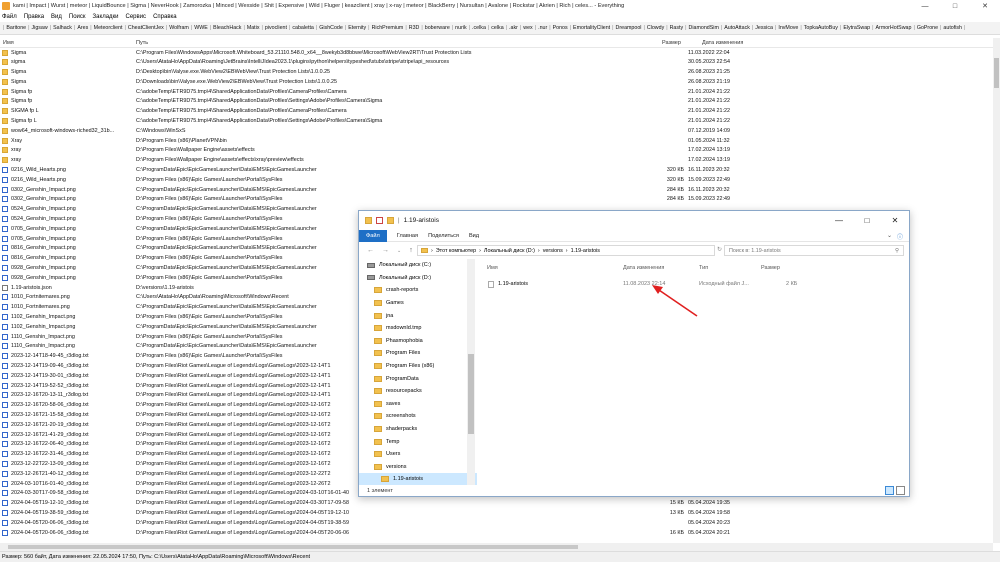 This screenshot has height=562, width=1000. Describe the element at coordinates (955, 6) in the screenshot. I see `maximize-button: □` at that location.